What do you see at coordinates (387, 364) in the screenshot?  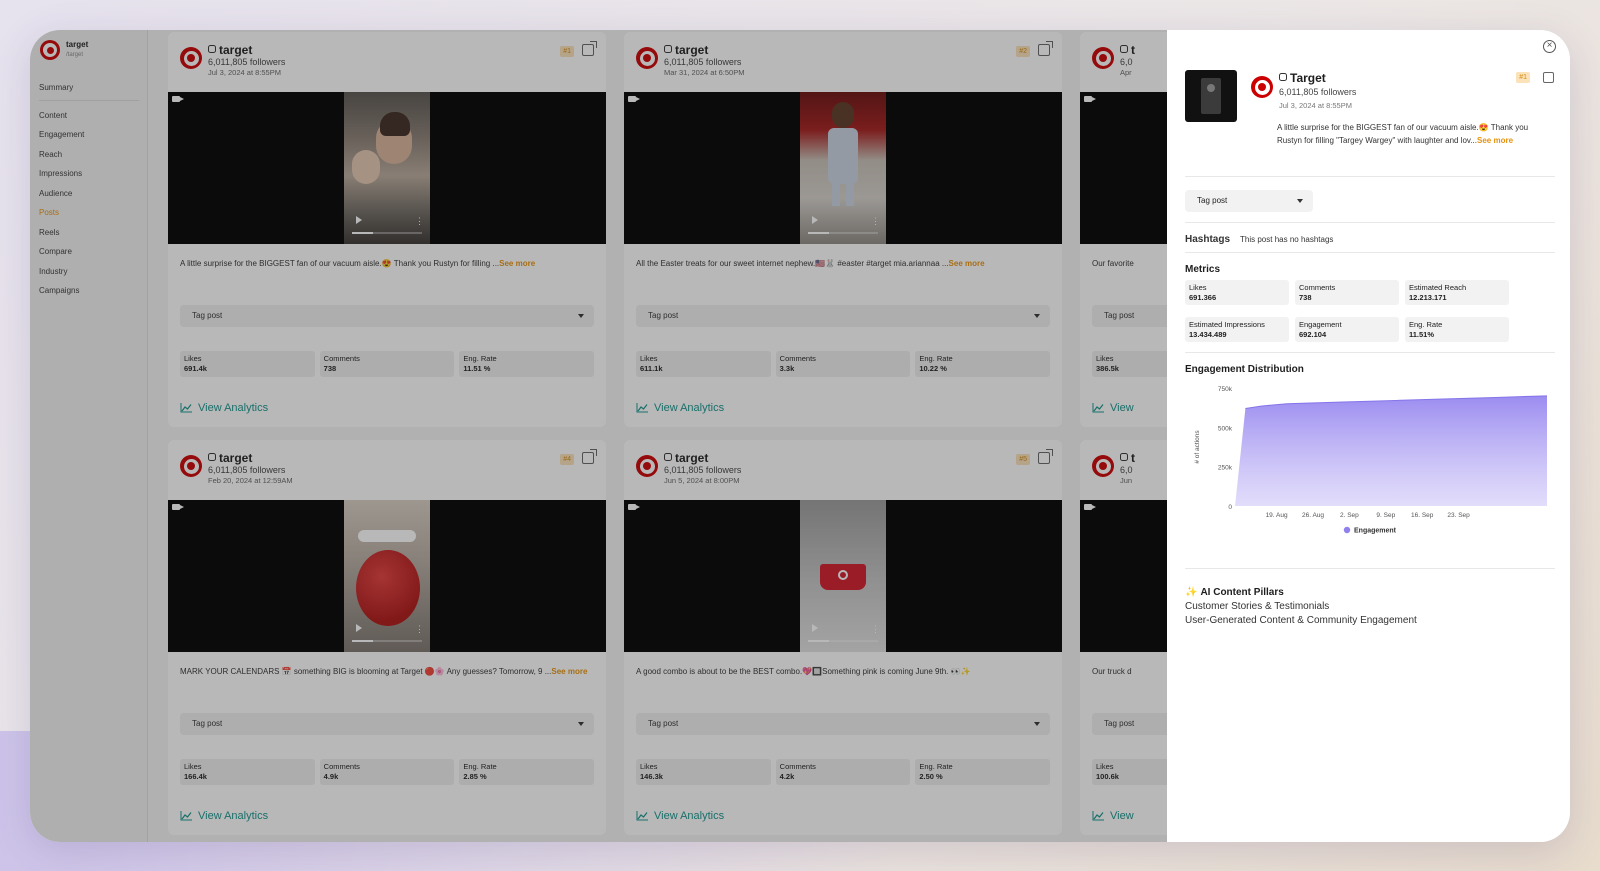 I see `comments-stat: Comments 738` at bounding box center [387, 364].